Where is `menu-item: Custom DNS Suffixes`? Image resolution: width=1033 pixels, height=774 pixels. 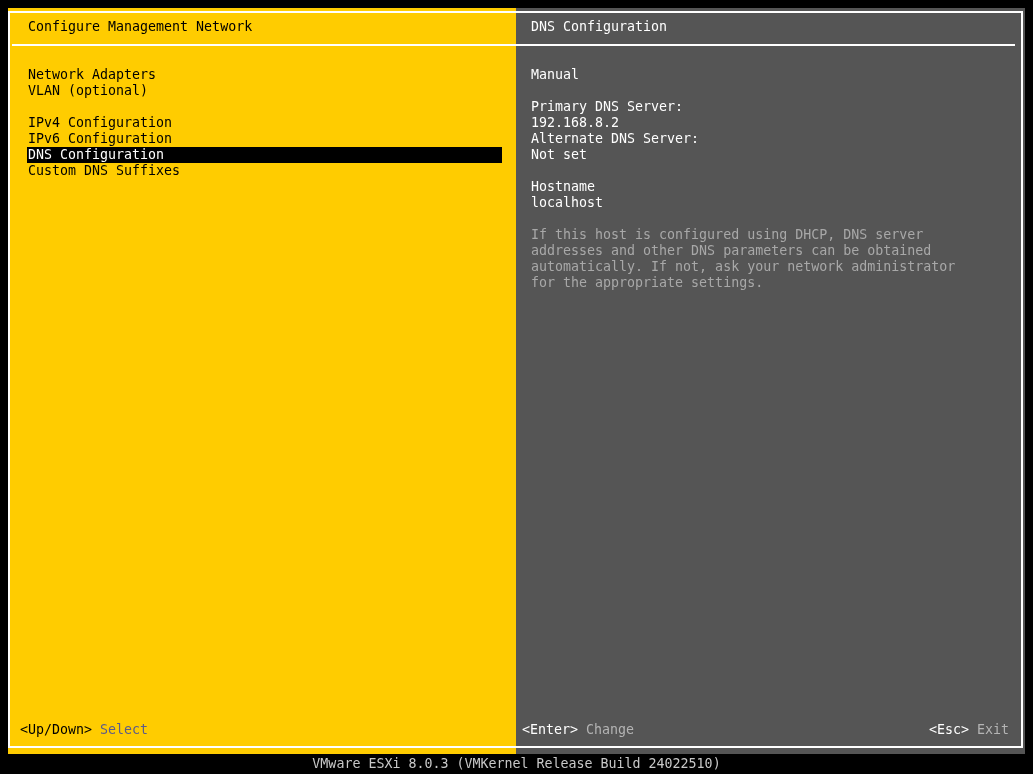 menu-item: Custom DNS Suffixes is located at coordinates (264, 171).